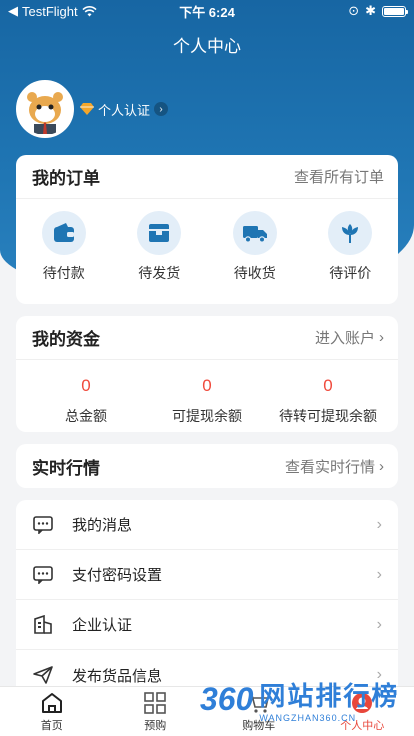 The width and height of the screenshot is (414, 736). I want to click on orders-title: 我的订单, so click(66, 178).